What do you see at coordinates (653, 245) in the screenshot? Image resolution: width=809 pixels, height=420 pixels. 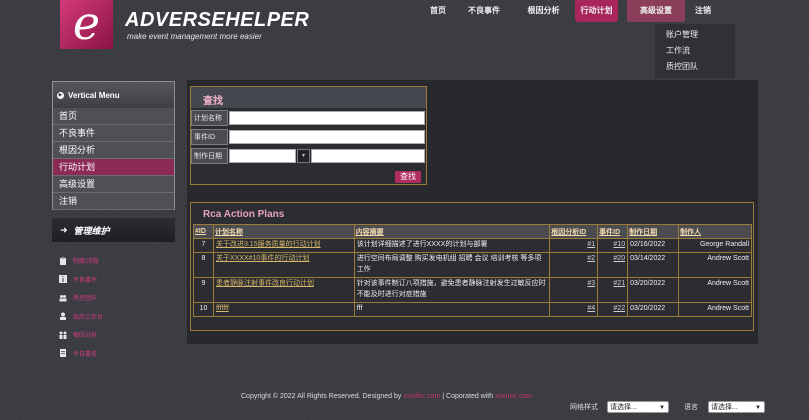 I see `cell-date: 02/16/2022` at bounding box center [653, 245].